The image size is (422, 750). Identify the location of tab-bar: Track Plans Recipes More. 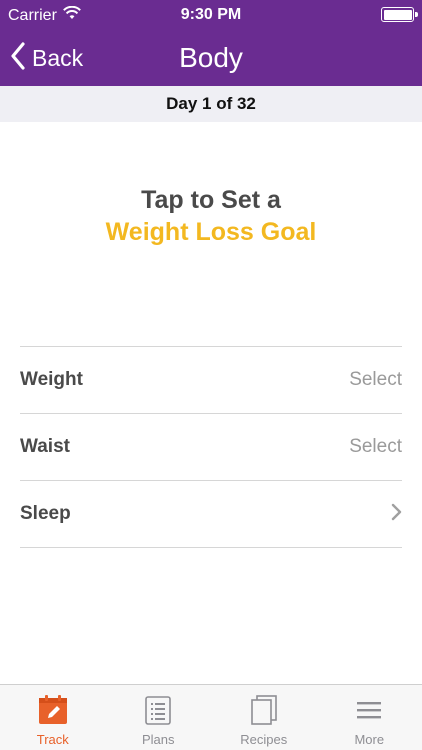
(211, 717).